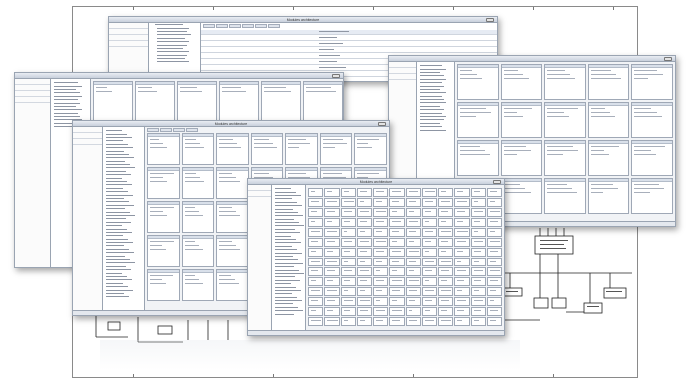 This screenshot has width=686, height=385. I want to click on module-tree, so click(124, 221).